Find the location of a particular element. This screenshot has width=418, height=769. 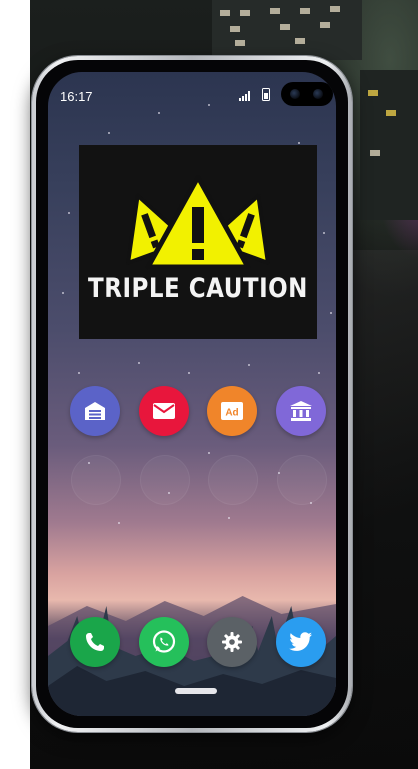

ad-icon: Ad is located at coordinates (232, 411).